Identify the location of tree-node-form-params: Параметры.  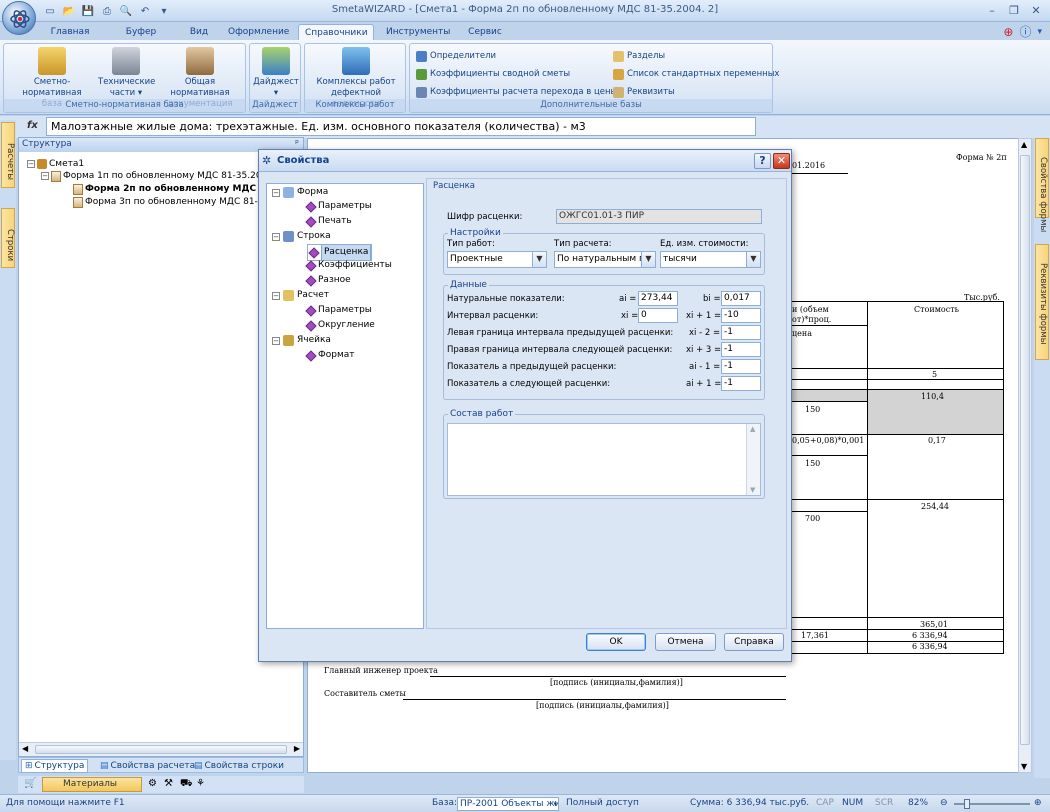
(338, 206).